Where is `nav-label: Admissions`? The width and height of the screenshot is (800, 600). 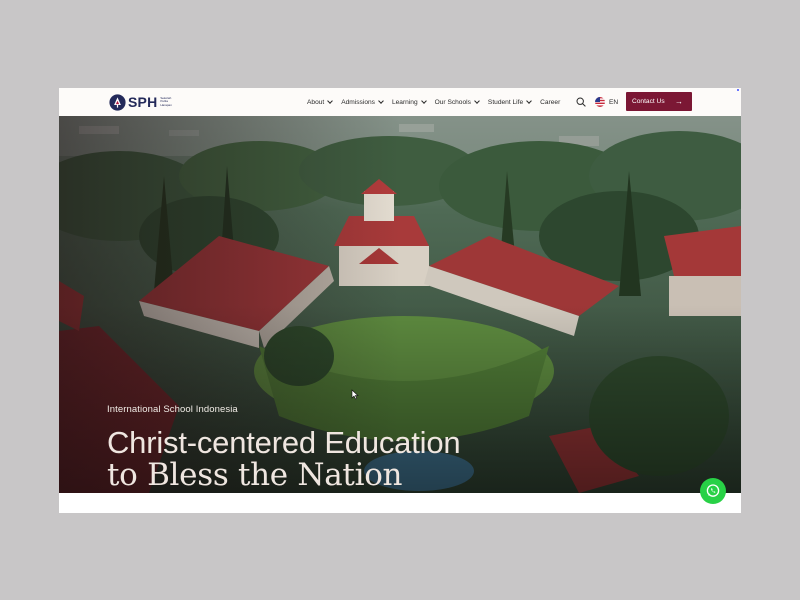 nav-label: Admissions is located at coordinates (358, 102).